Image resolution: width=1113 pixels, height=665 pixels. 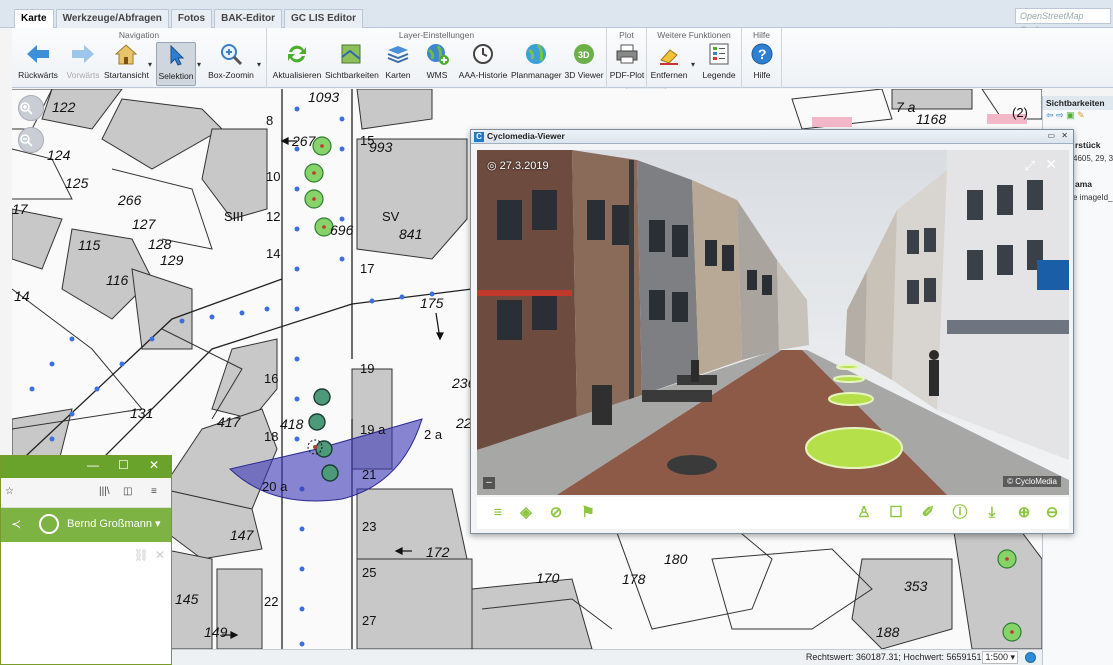 I want to click on legend-button: Legende, so click(x=719, y=64).